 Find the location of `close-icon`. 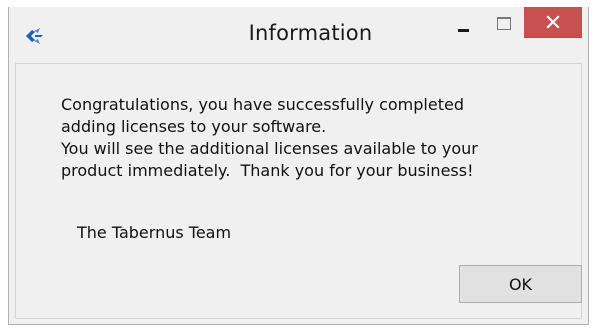

close-icon is located at coordinates (553, 22).